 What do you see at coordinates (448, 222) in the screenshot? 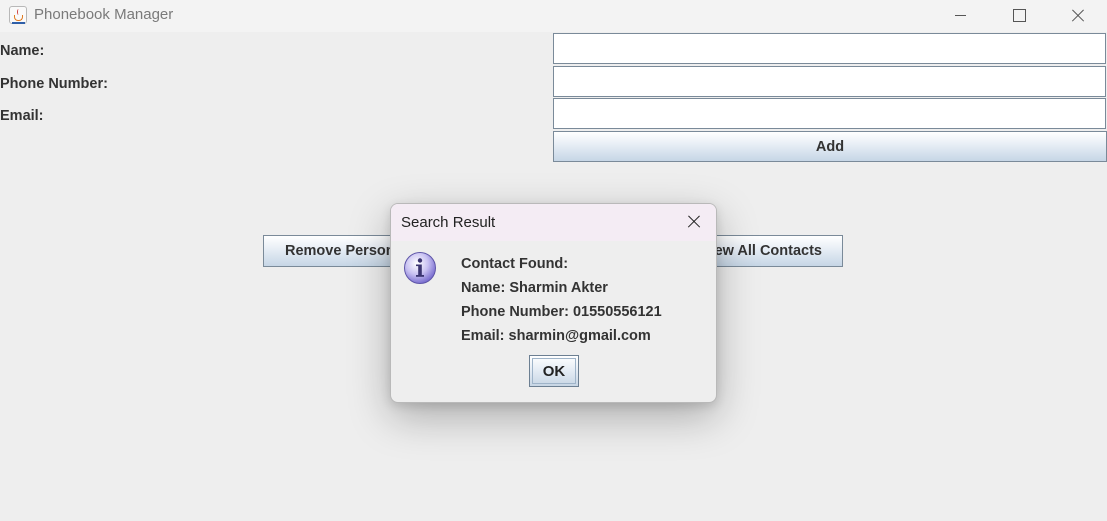
I see `dialog-title: Search Result` at bounding box center [448, 222].